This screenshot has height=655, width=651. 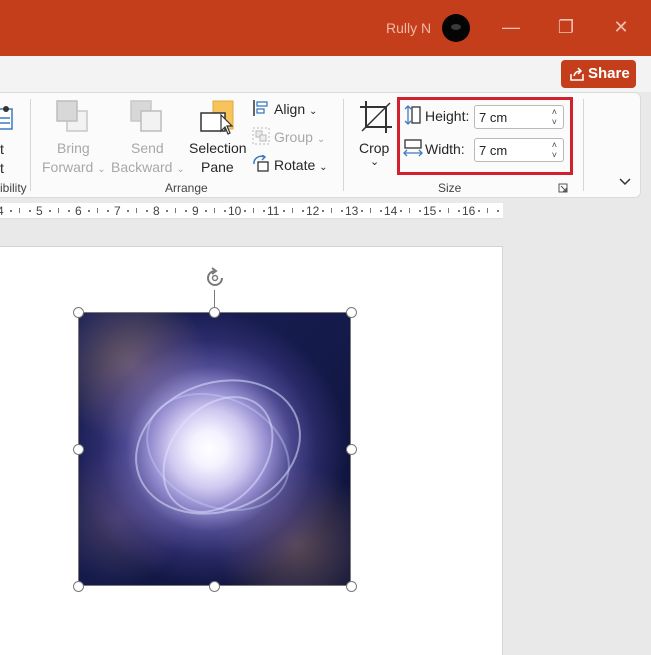 I want to click on resize-handle-right, so click(x=351, y=449).